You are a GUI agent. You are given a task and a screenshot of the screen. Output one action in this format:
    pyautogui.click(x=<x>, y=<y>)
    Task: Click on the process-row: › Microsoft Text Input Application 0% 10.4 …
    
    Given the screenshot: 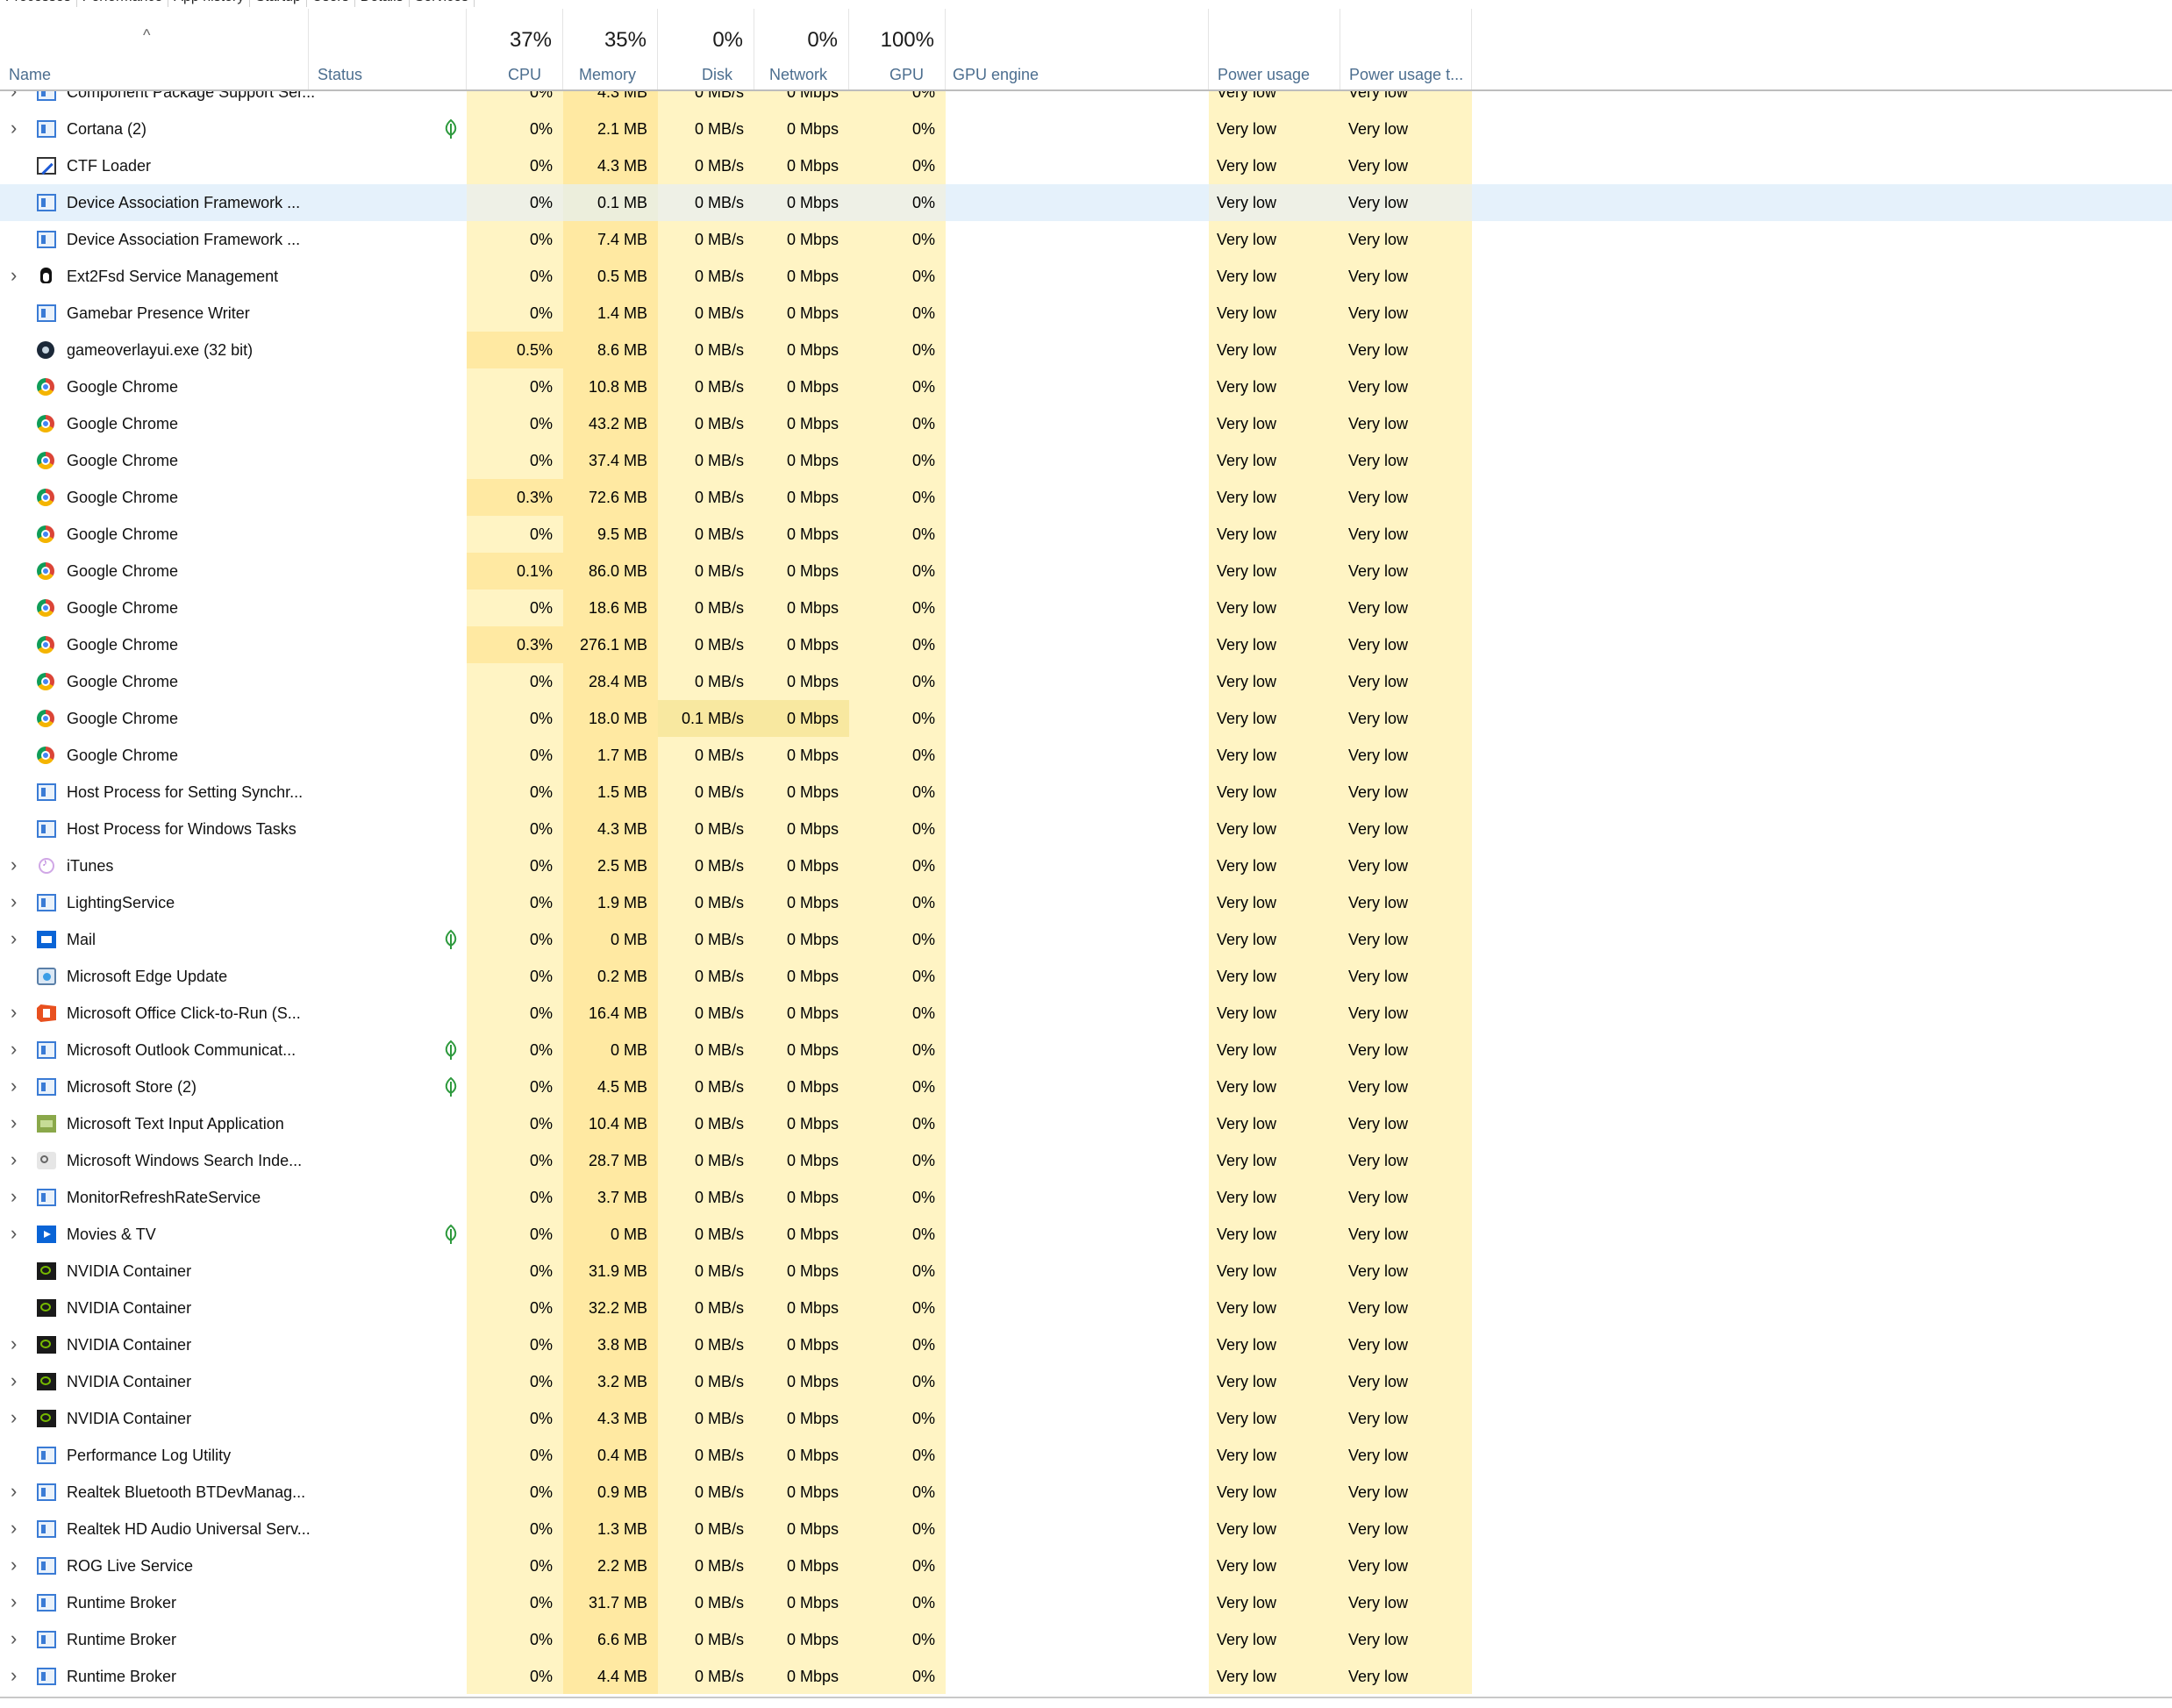 What is the action you would take?
    pyautogui.click(x=1086, y=1123)
    